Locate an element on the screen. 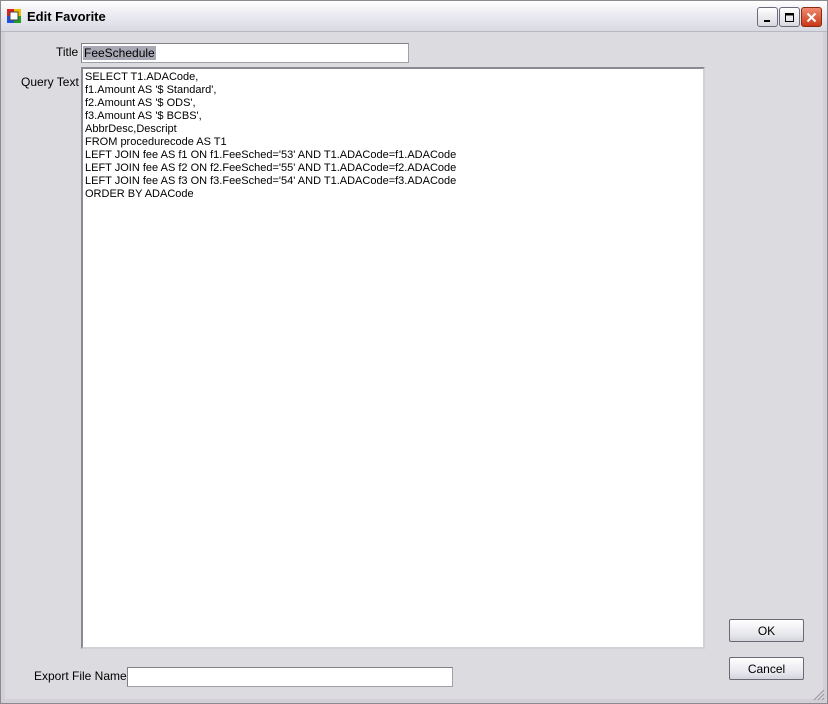  maximize-icon is located at coordinates (789, 17).